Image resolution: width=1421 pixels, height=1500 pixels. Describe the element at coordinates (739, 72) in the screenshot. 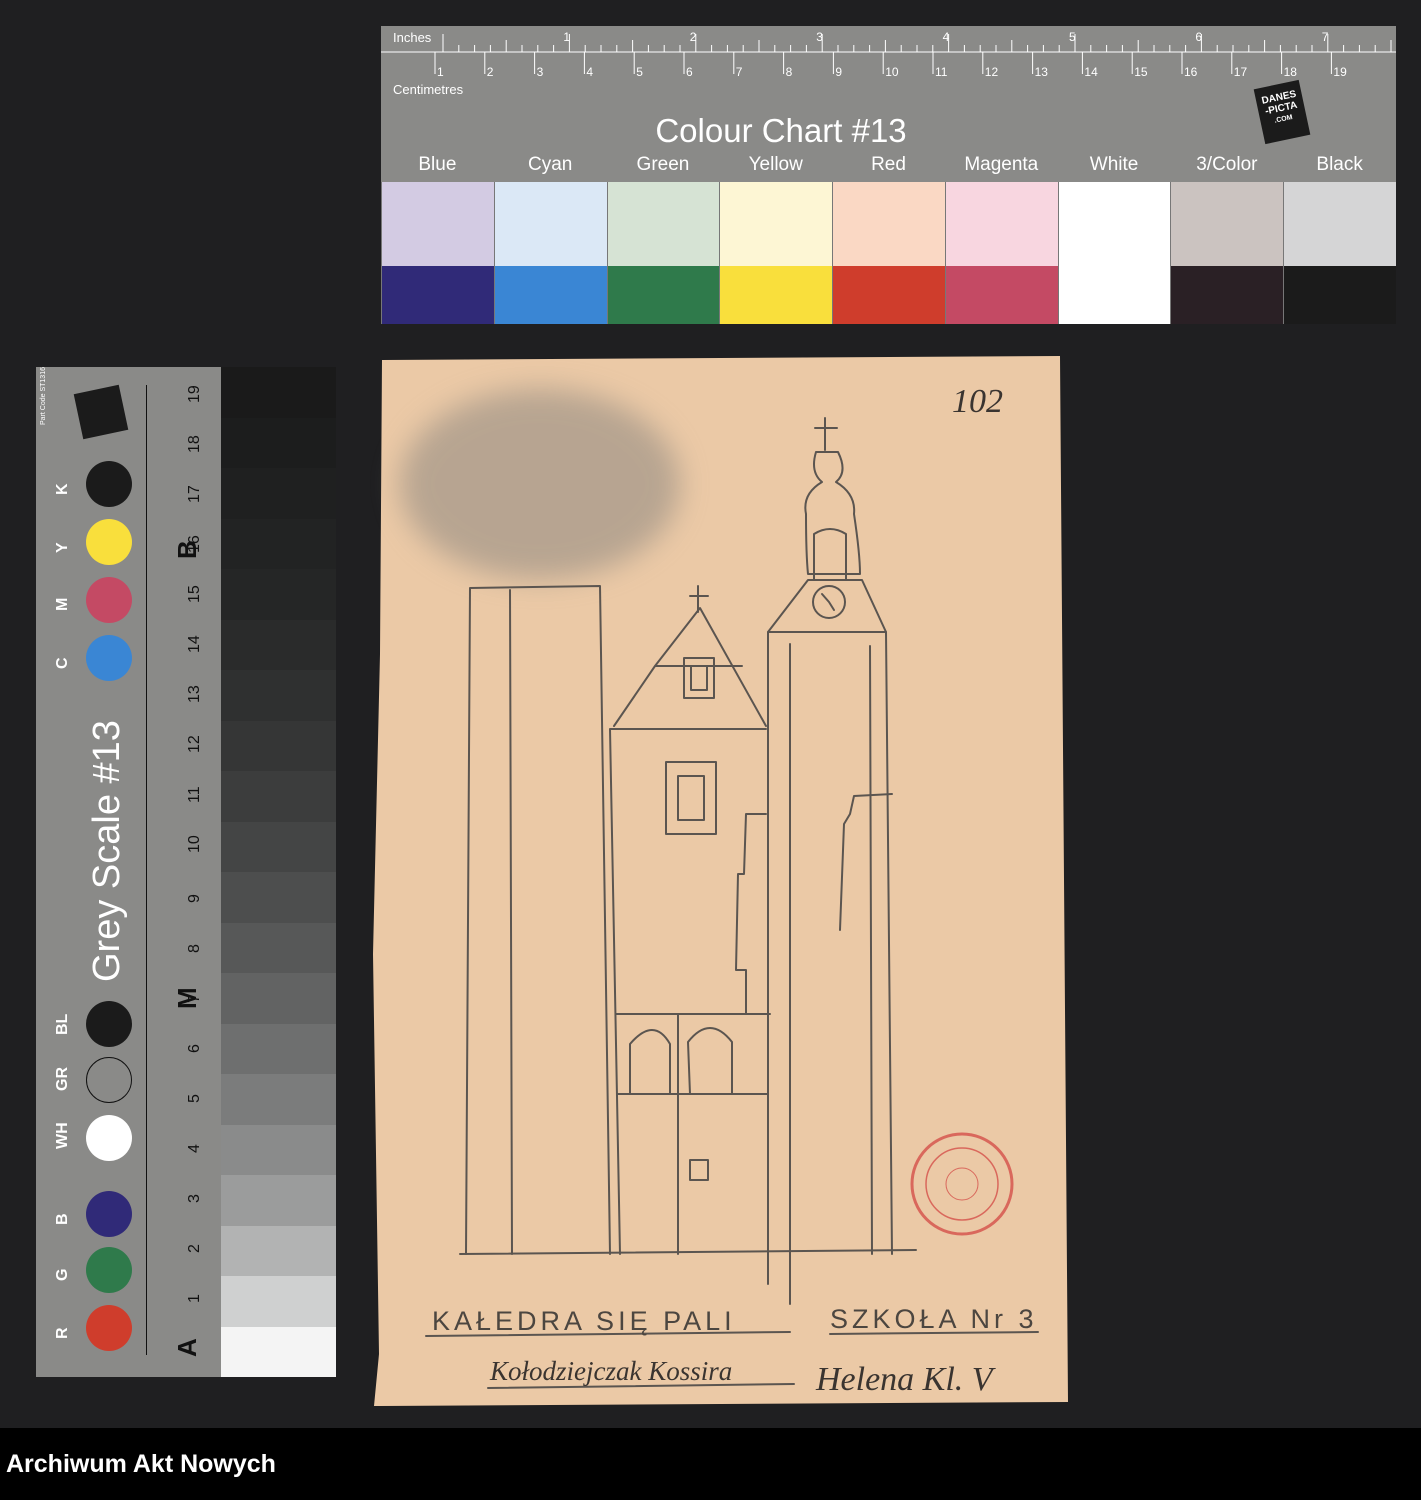

I see `cm-mark: 7` at that location.